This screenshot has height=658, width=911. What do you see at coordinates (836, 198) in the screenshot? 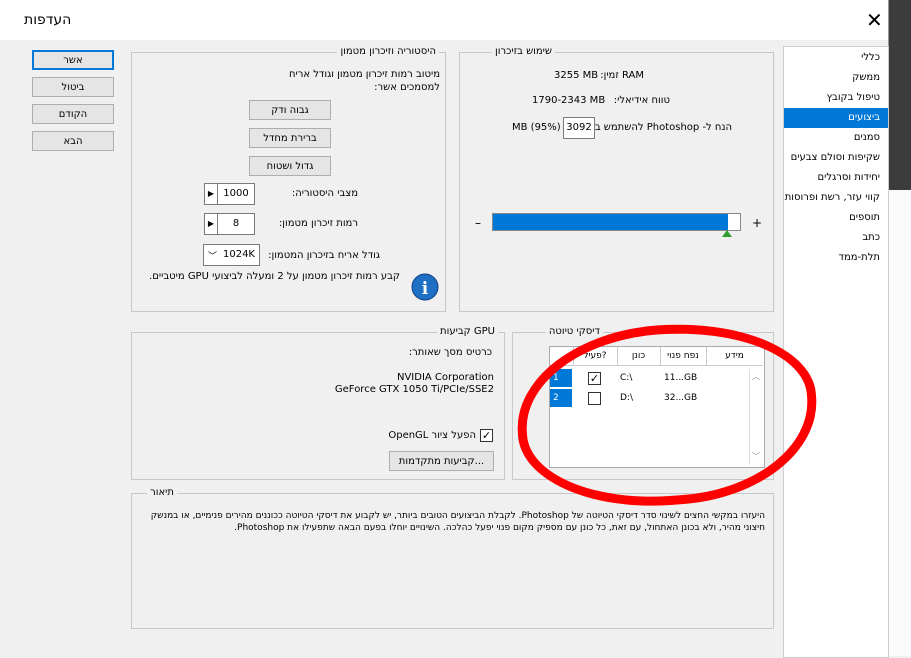
I see `sidebar-item-guides: קווי עזר, רשת ופרוסות` at bounding box center [836, 198].